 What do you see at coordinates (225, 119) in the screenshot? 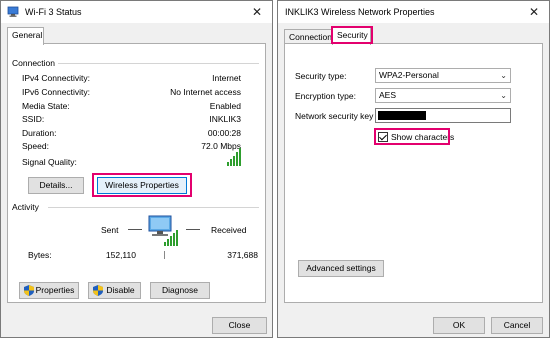
I see `ssid-value: INKLIK3` at bounding box center [225, 119].